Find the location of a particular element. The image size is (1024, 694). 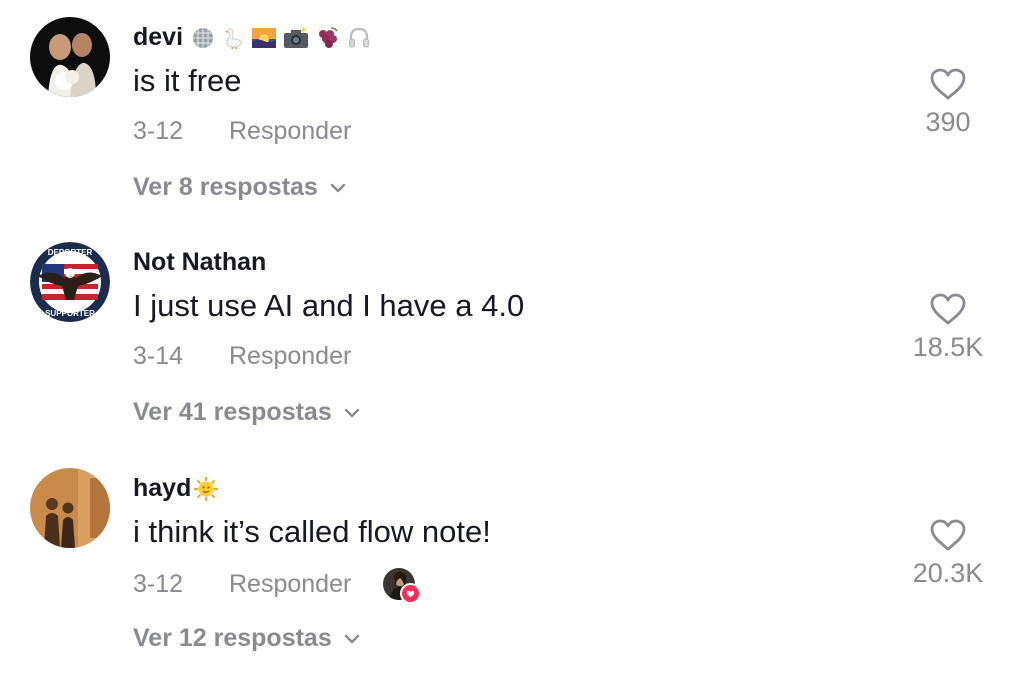

username-text: devi is located at coordinates (158, 37).